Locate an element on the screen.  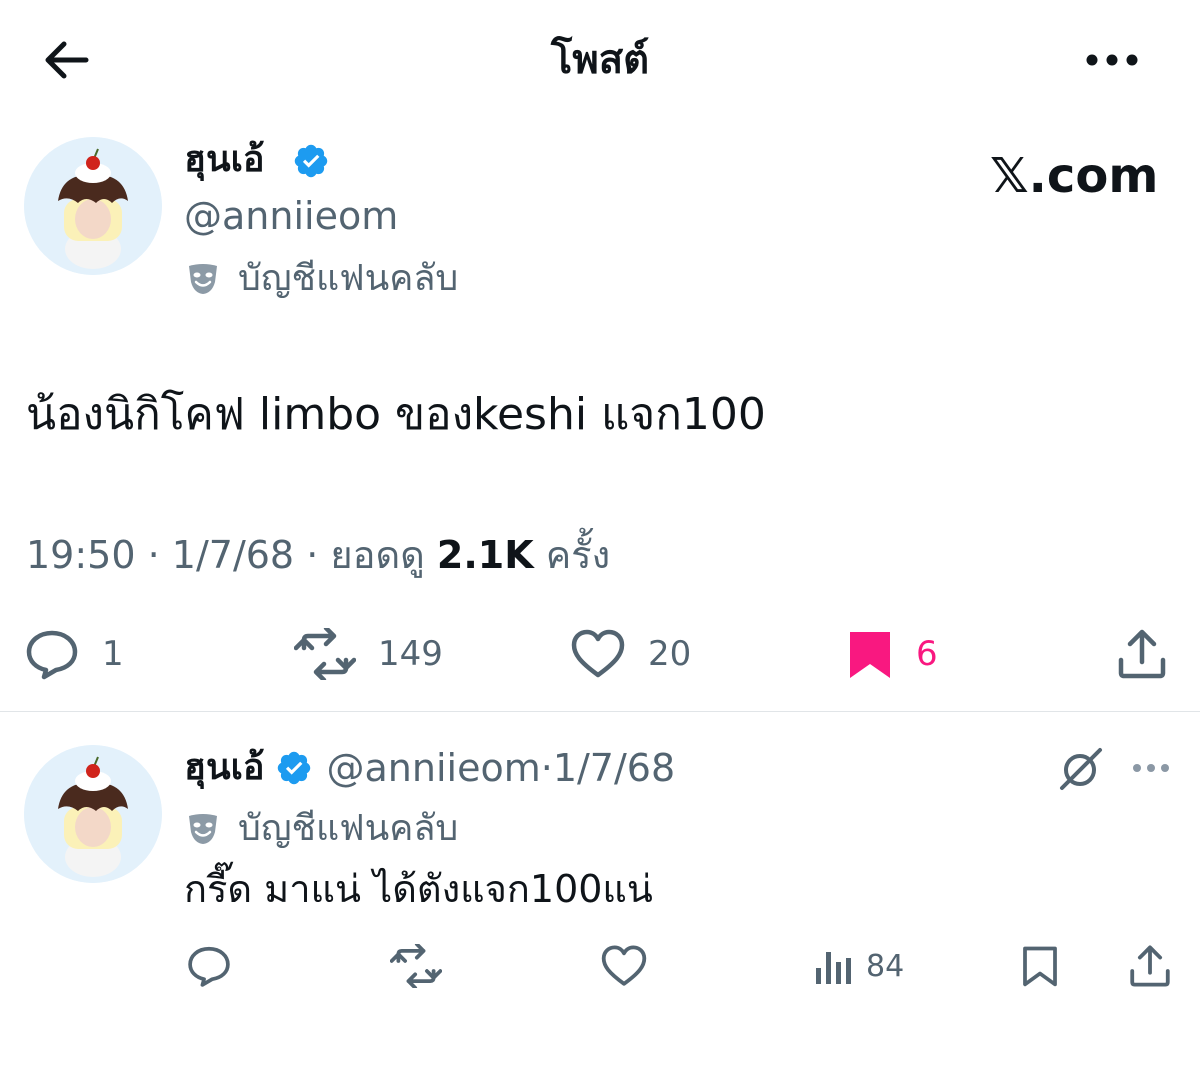
reply-header: ฮุนเอ้ @anniieom · 1/7/68 is located at coordinates (429, 768).